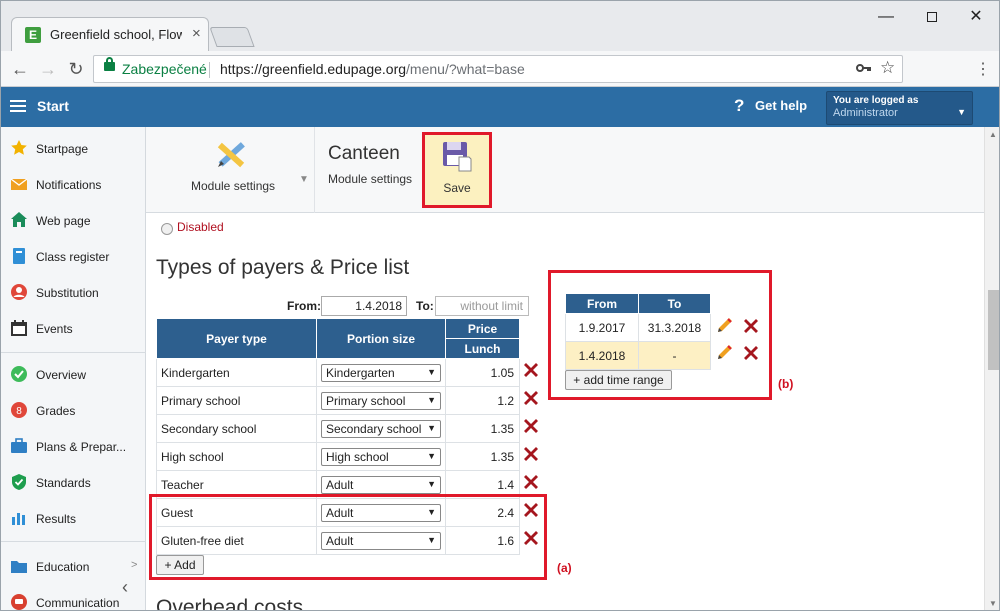 This screenshot has height=611, width=1000. I want to click on portion-size-select: Secondary school ▼, so click(381, 428).